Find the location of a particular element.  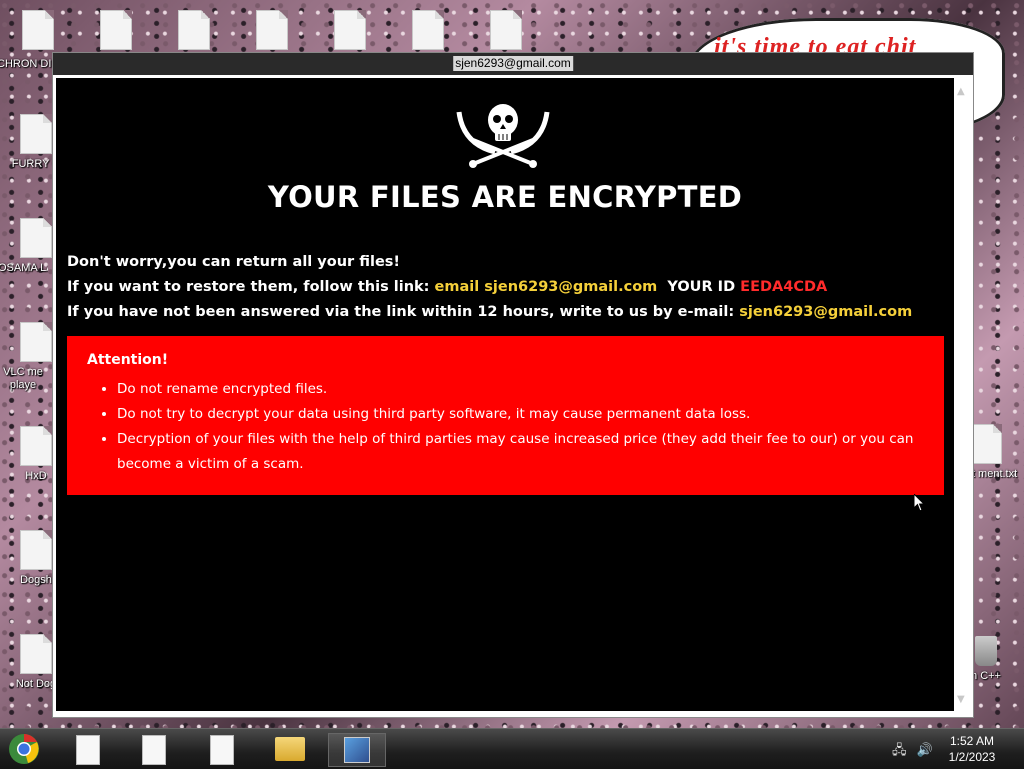

taskbar-installer-button is located at coordinates (357, 750).